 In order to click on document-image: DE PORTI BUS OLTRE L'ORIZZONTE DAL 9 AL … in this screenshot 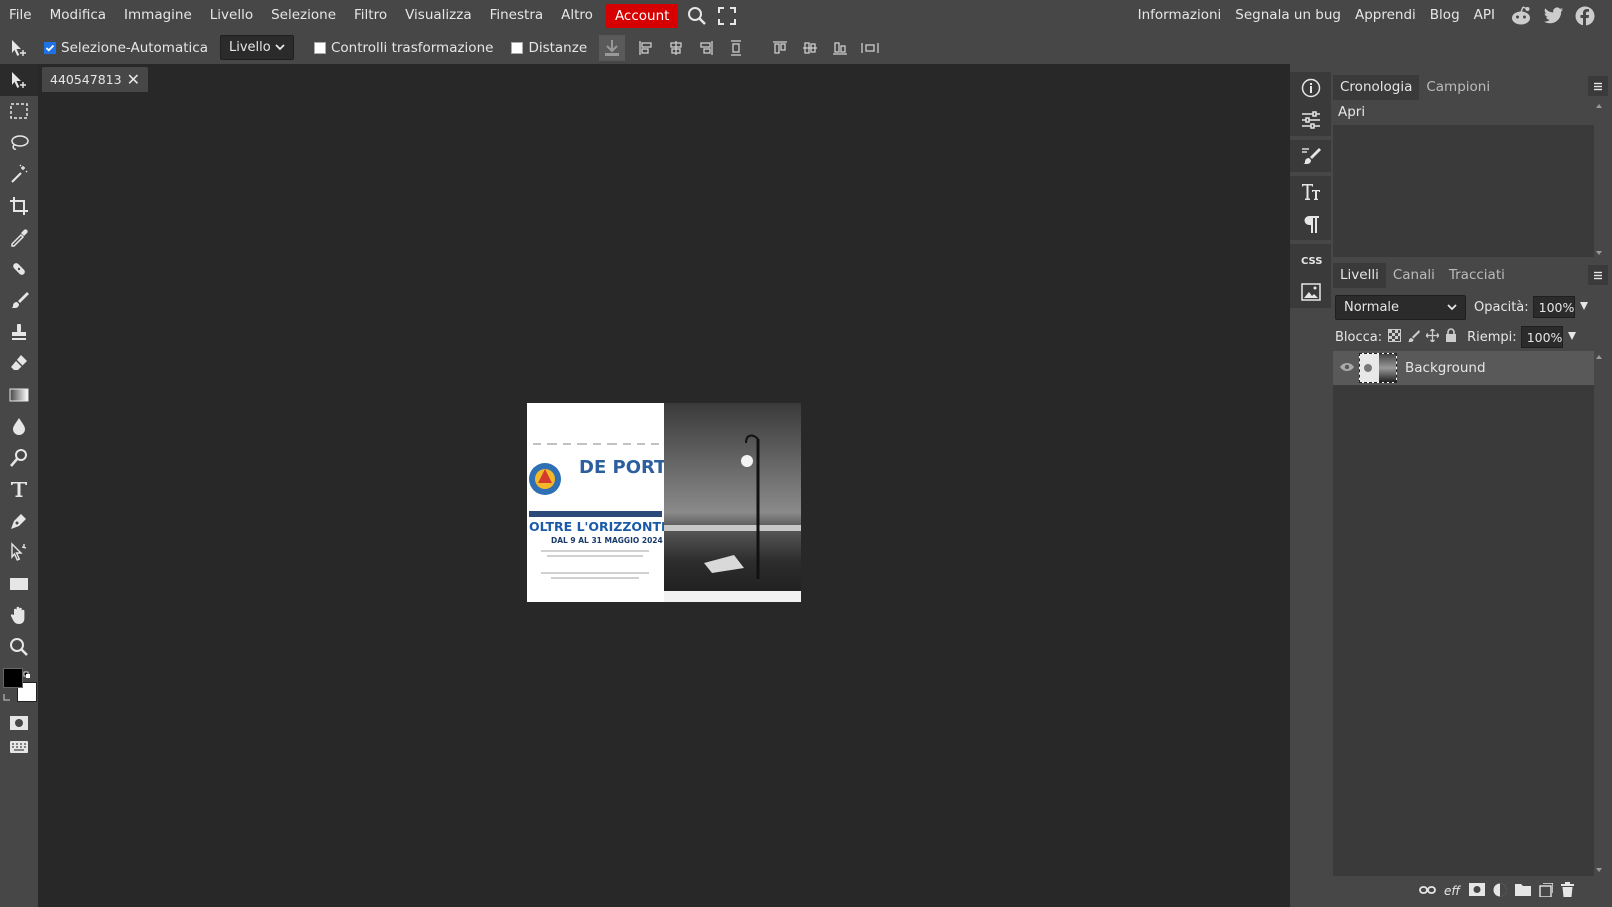, I will do `click(664, 502)`.